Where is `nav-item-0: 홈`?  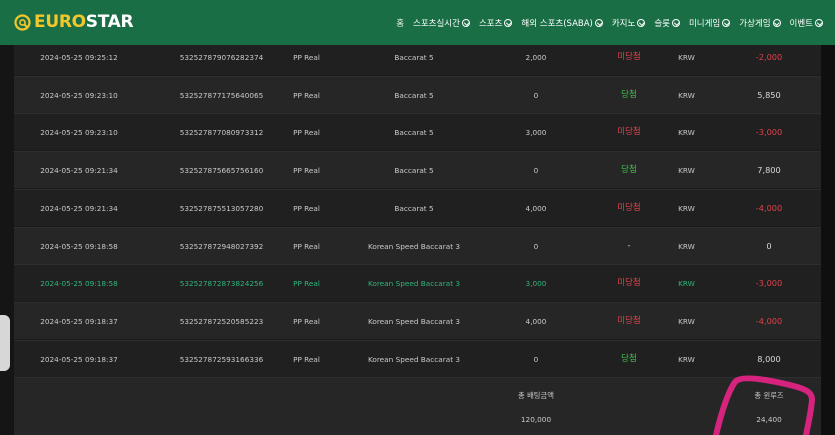
nav-item-0: 홈 is located at coordinates (400, 23).